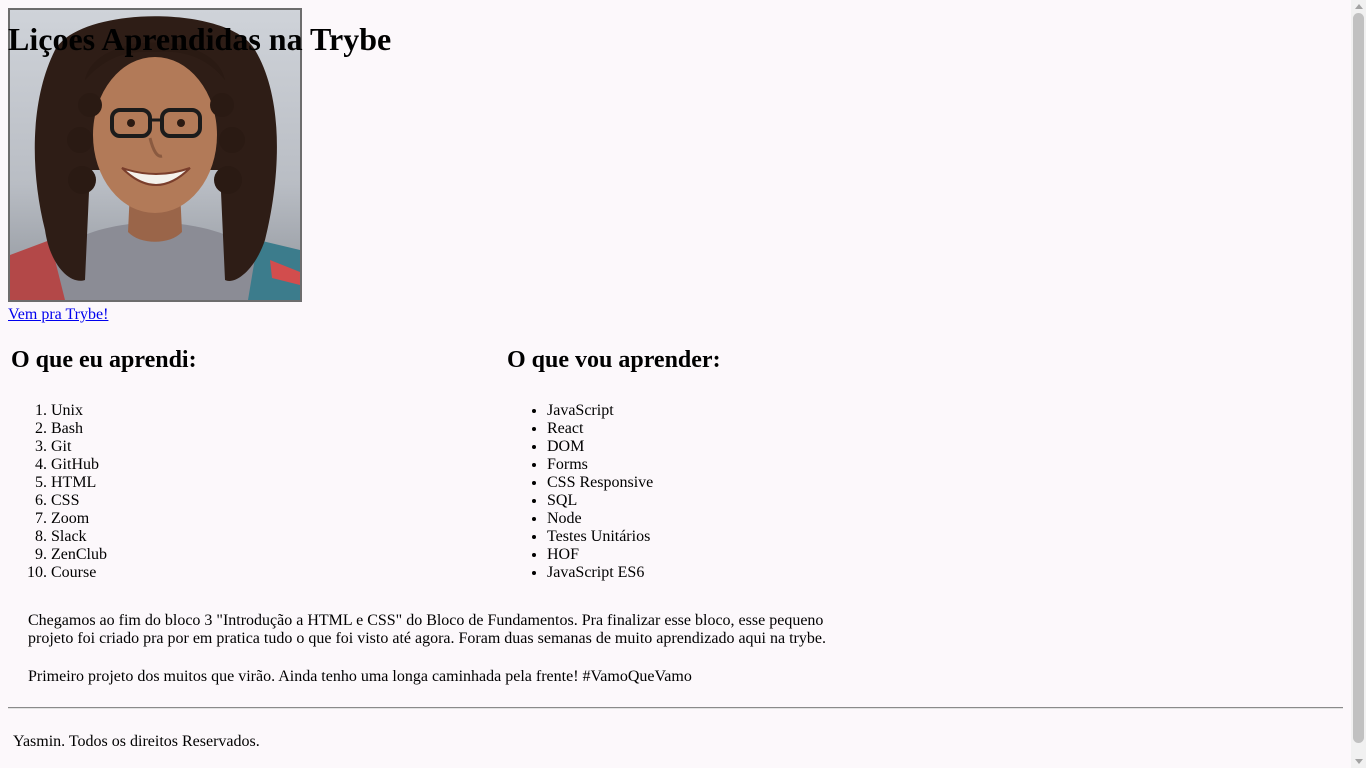  What do you see at coordinates (1358, 378) in the screenshot?
I see `scrollbar-thumb` at bounding box center [1358, 378].